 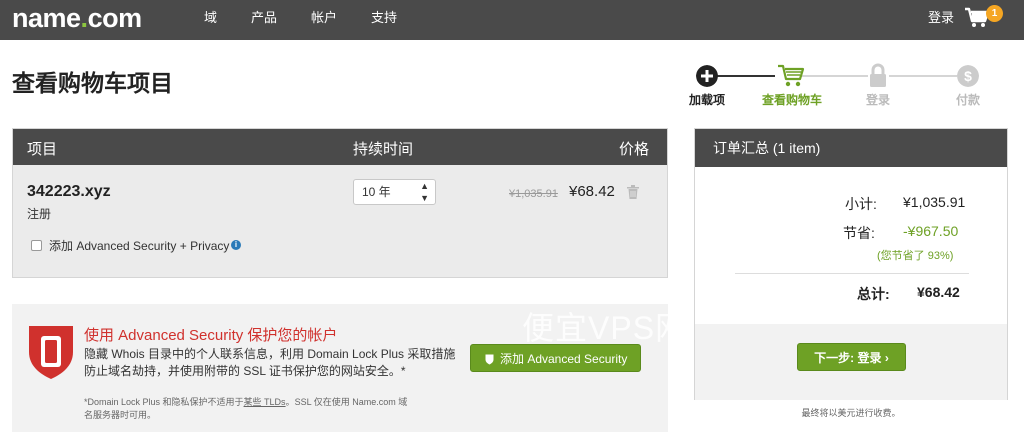 What do you see at coordinates (634, 149) in the screenshot?
I see `column-header-price: 价格` at bounding box center [634, 149].